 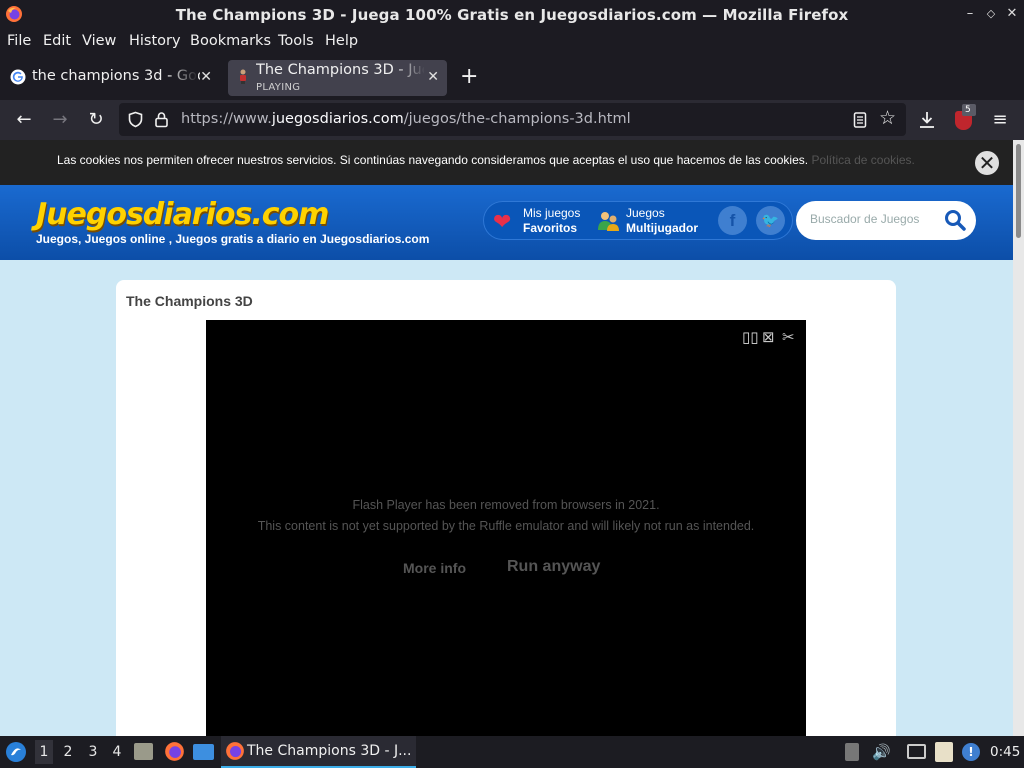 I want to click on extension-badge: 5, so click(x=969, y=110).